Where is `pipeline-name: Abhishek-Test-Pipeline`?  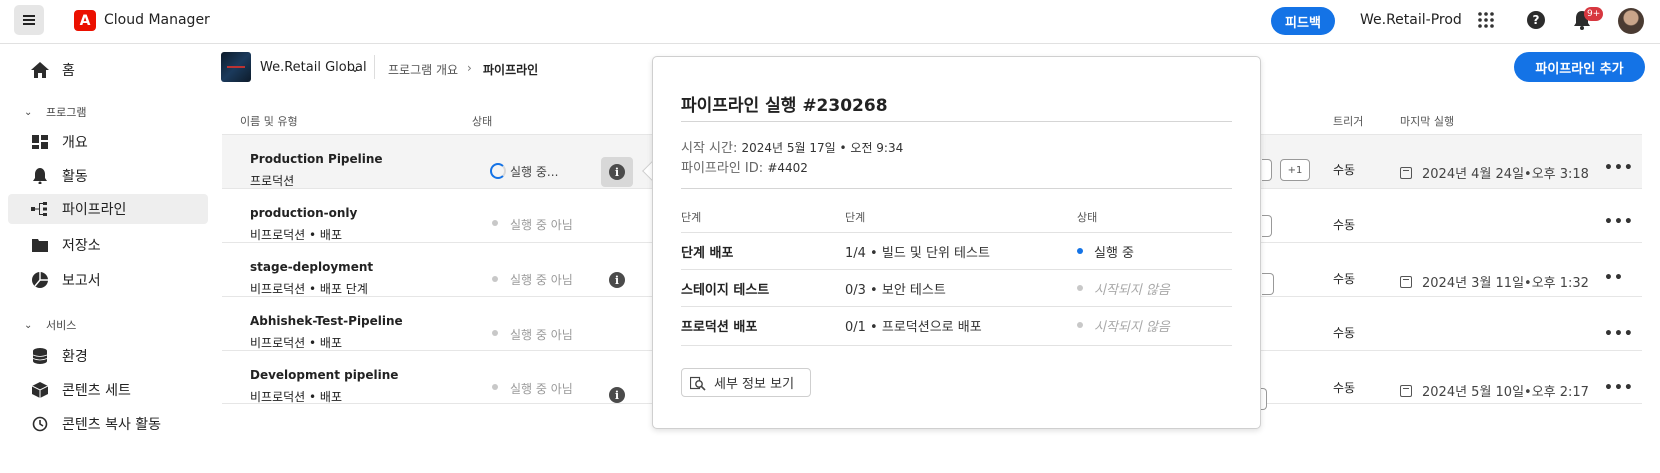 pipeline-name: Abhishek-Test-Pipeline is located at coordinates (326, 321).